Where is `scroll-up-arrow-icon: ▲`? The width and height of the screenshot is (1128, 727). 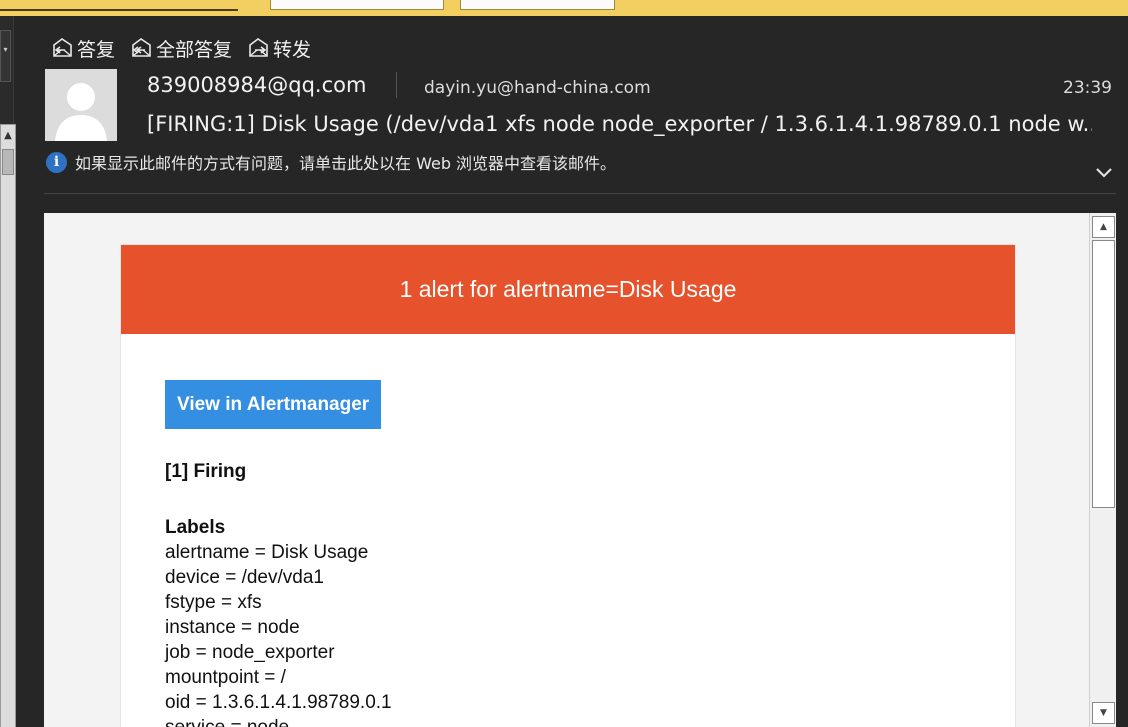 scroll-up-arrow-icon: ▲ is located at coordinates (8, 136).